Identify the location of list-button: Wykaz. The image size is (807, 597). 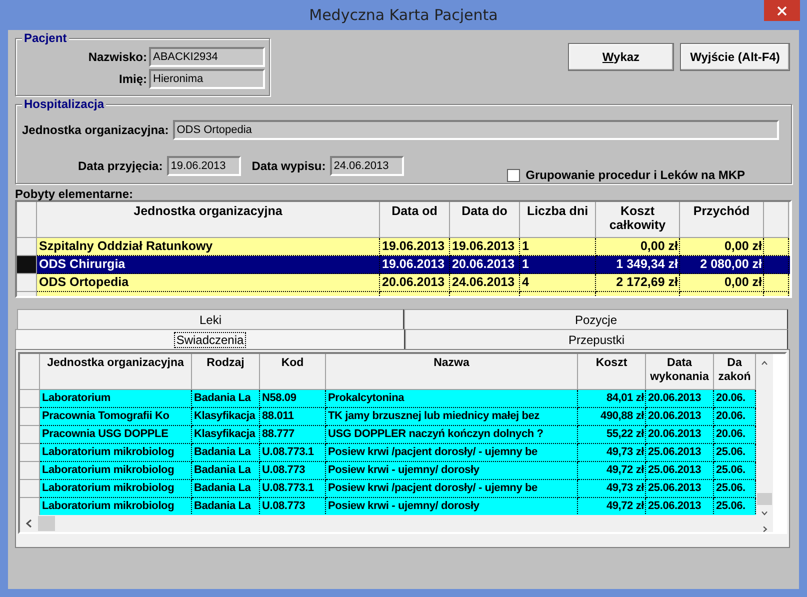
(621, 57).